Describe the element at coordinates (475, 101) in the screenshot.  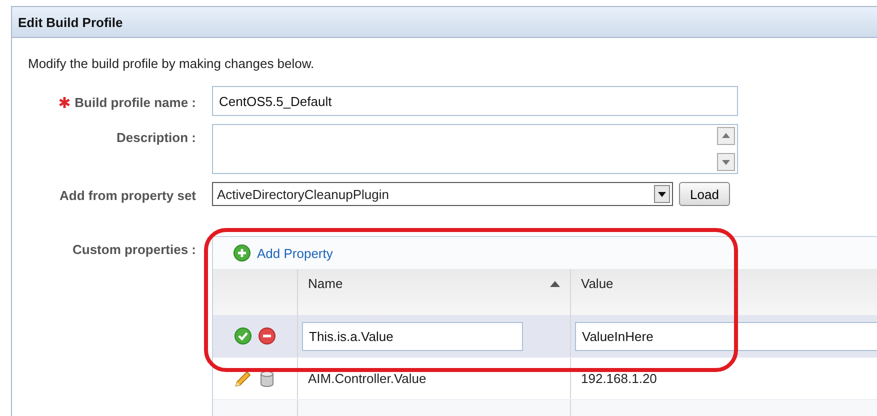
I see `build-profile-name-field: CentOS5.5_Default` at that location.